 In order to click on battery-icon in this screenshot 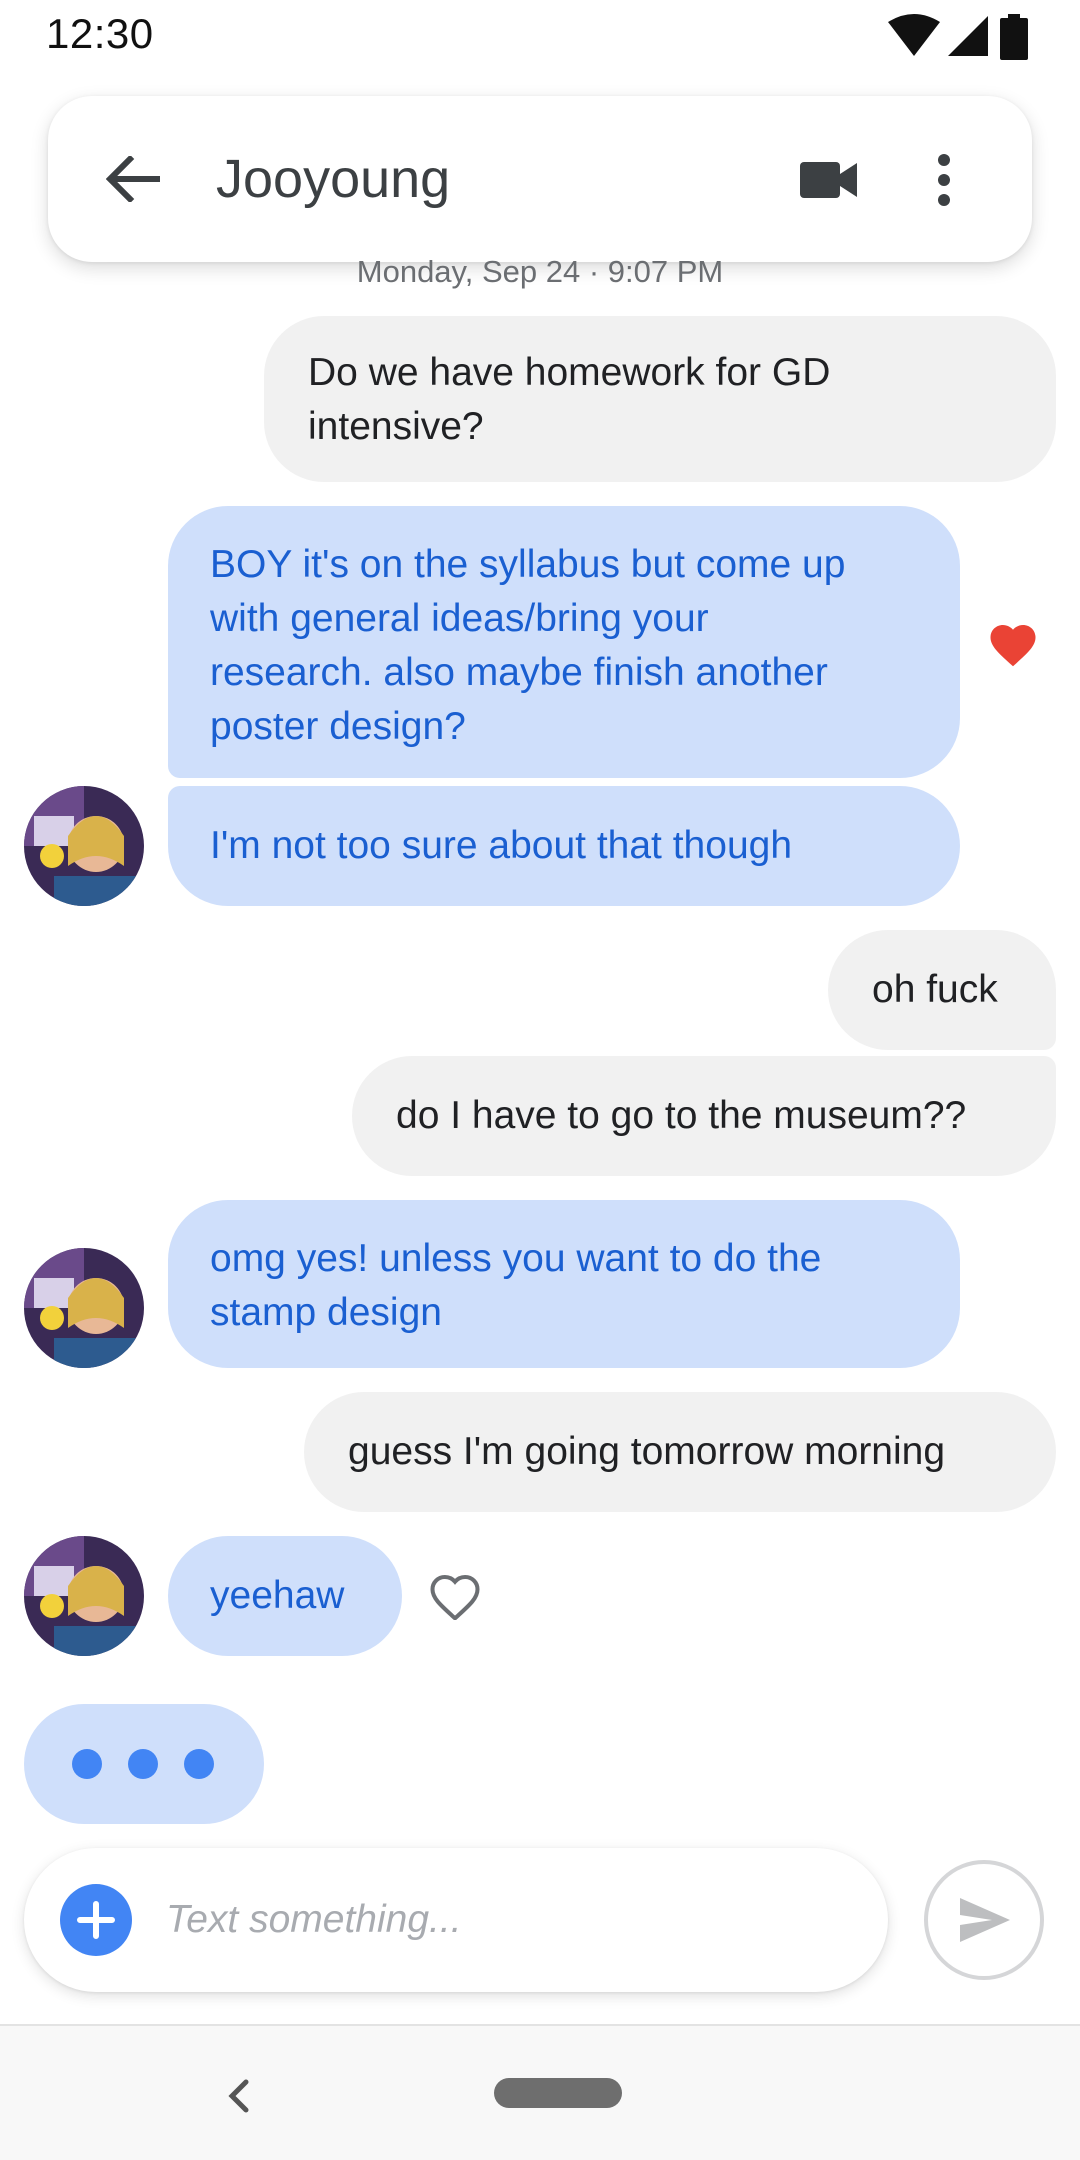, I will do `click(1014, 37)`.